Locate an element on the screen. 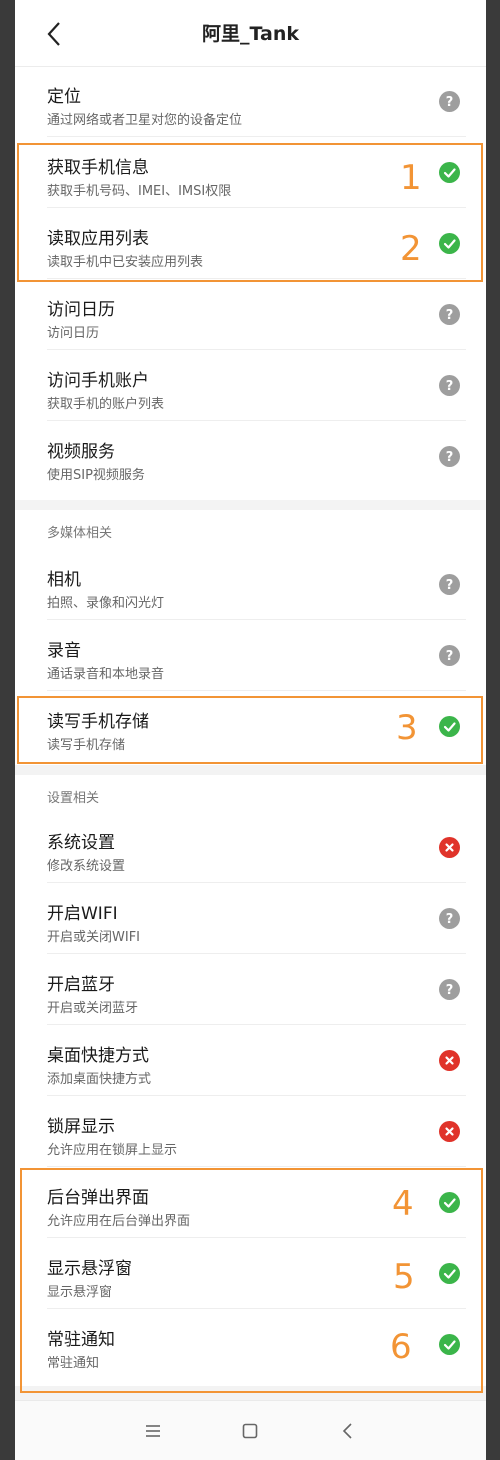  section-header-settings: 设置相关 is located at coordinates (250, 789).